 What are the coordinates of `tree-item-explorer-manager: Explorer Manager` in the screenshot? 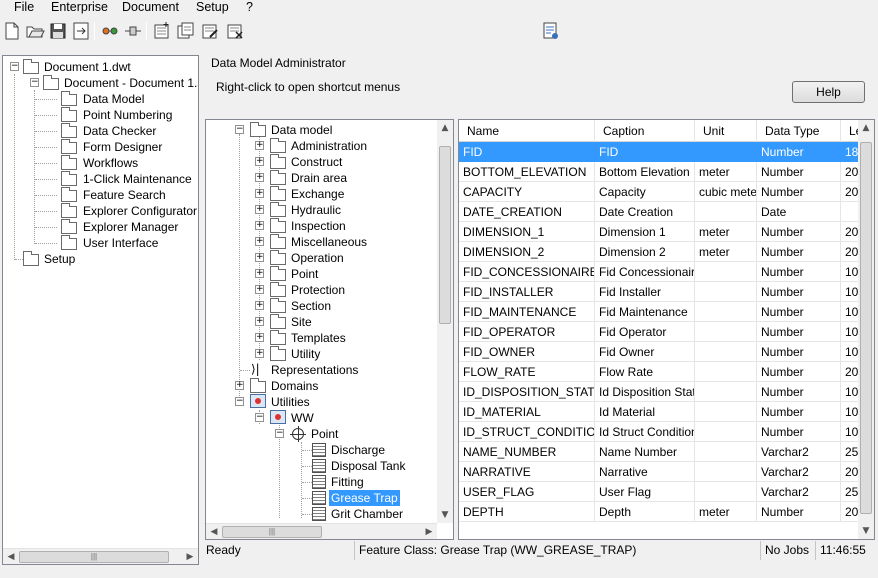 It's located at (130, 227).